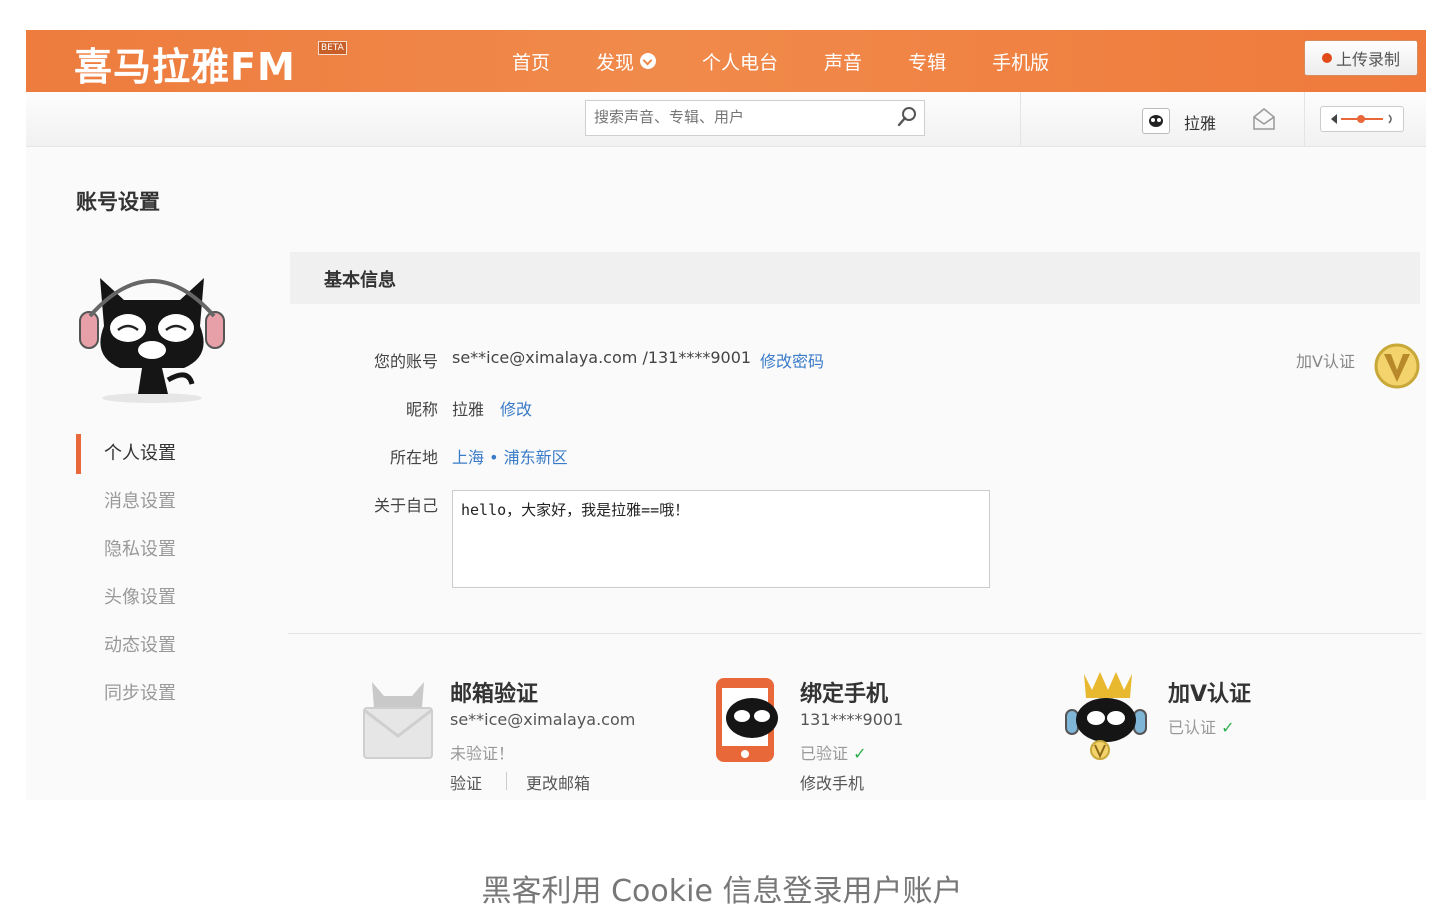  I want to click on nav-personal-radio-label: 个人电台, so click(740, 62).